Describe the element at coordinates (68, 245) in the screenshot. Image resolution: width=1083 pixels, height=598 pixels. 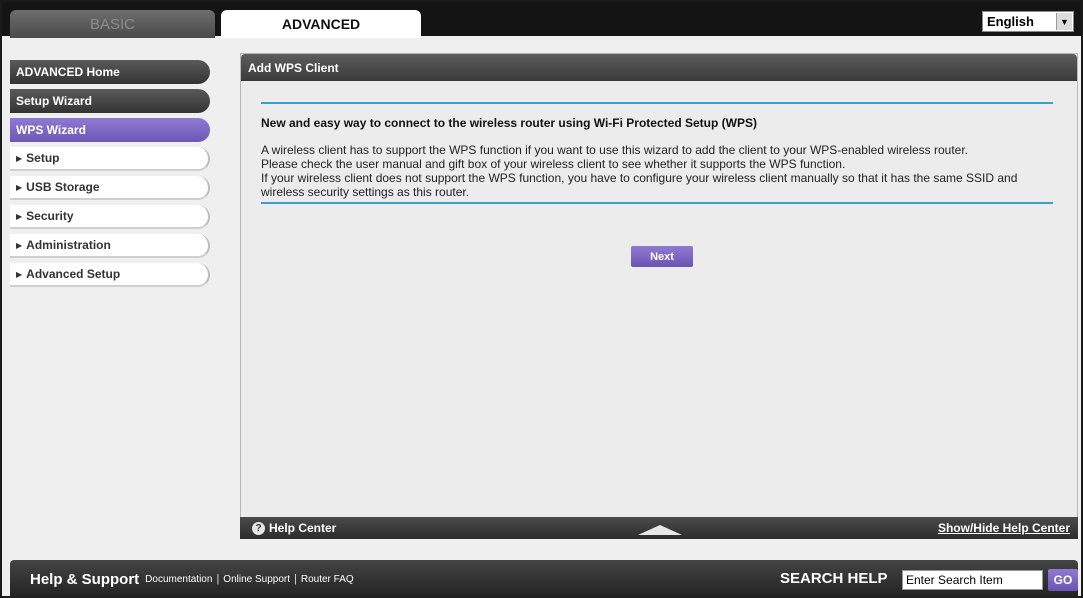
I see `sidebar-item-label: Administration` at that location.